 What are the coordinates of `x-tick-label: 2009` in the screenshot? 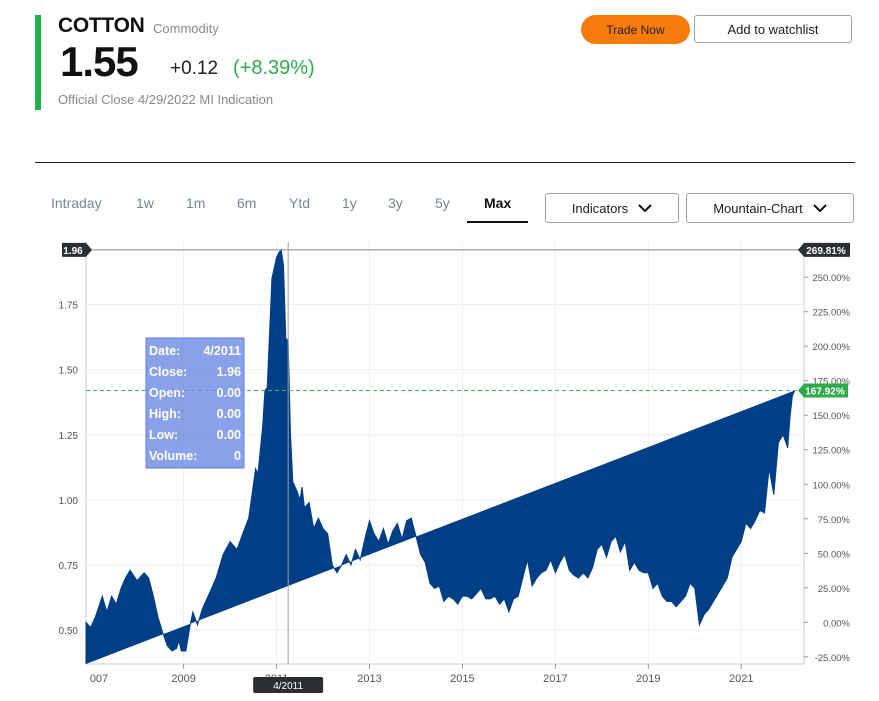 It's located at (183, 679).